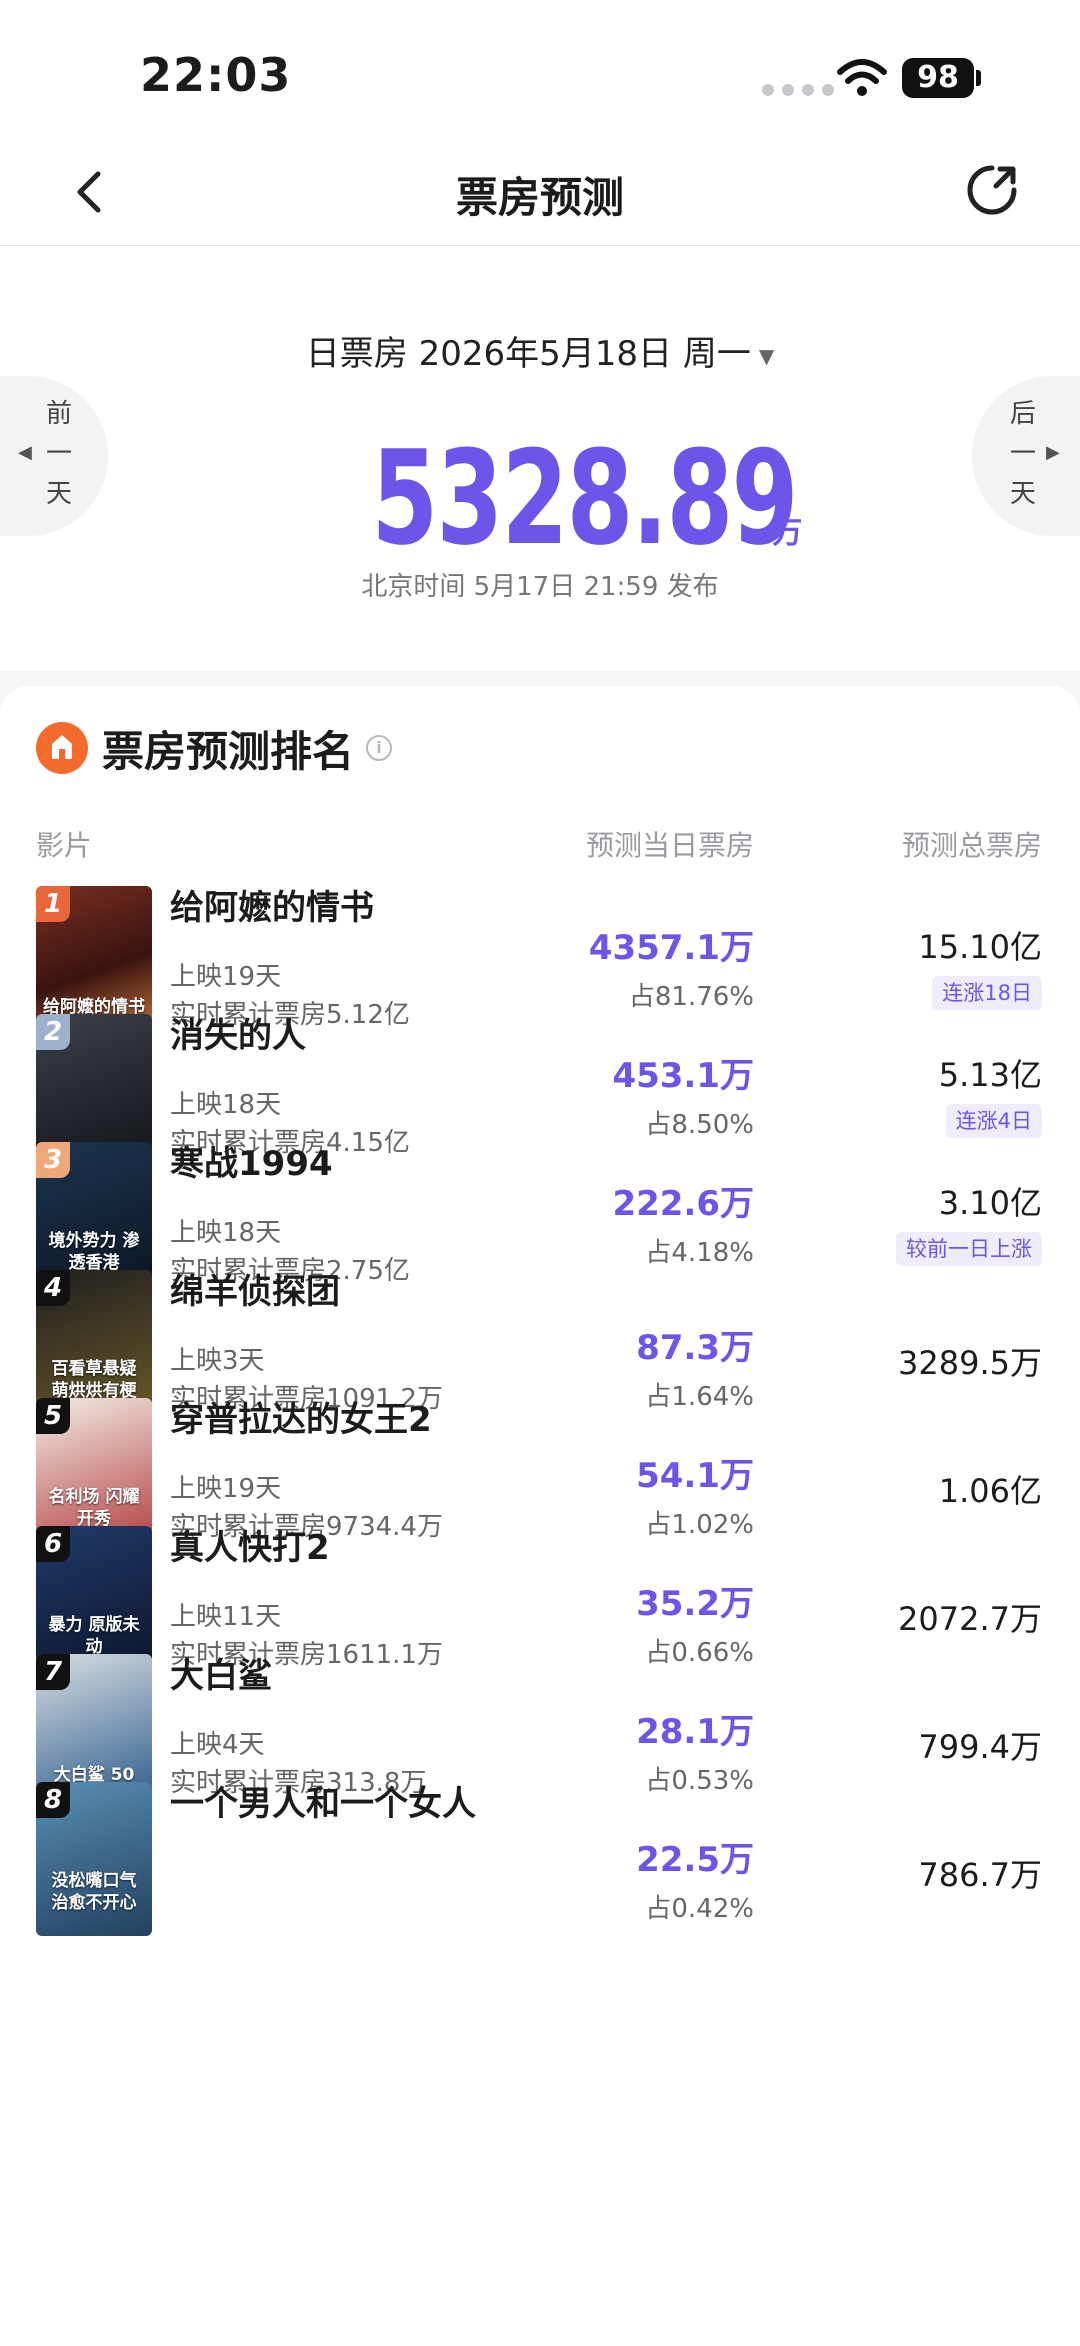 The height and width of the screenshot is (2346, 1080). I want to click on prev-day-label: 前一天, so click(58, 454).